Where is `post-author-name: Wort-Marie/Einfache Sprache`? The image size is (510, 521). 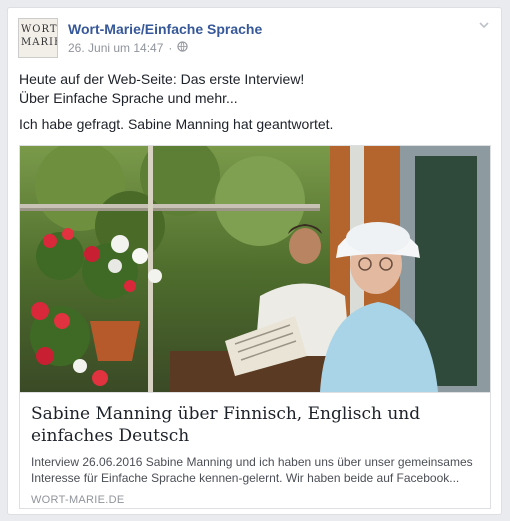
post-author-name: Wort-Marie/Einfache Sprache is located at coordinates (165, 29).